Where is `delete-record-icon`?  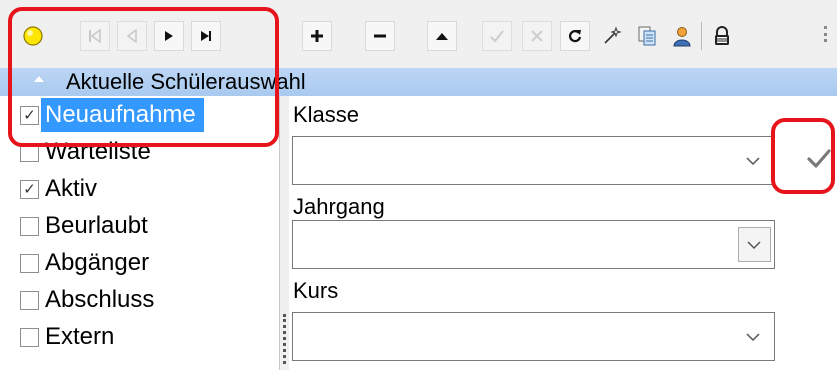 delete-record-icon is located at coordinates (380, 36).